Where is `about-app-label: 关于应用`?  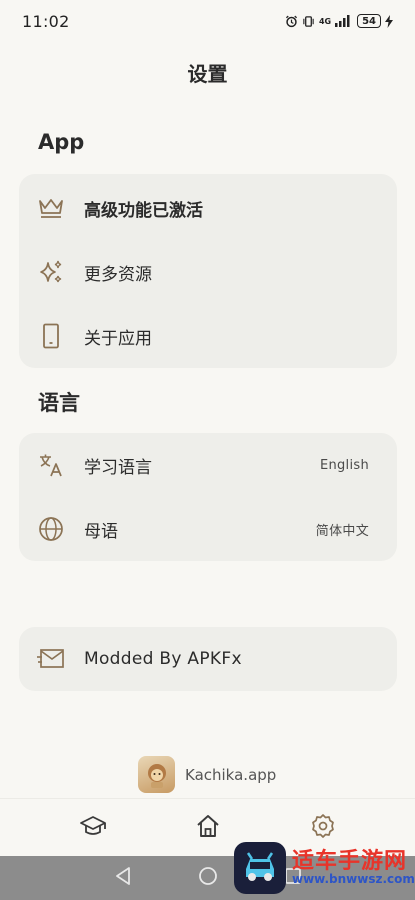
about-app-label: 关于应用 is located at coordinates (118, 338).